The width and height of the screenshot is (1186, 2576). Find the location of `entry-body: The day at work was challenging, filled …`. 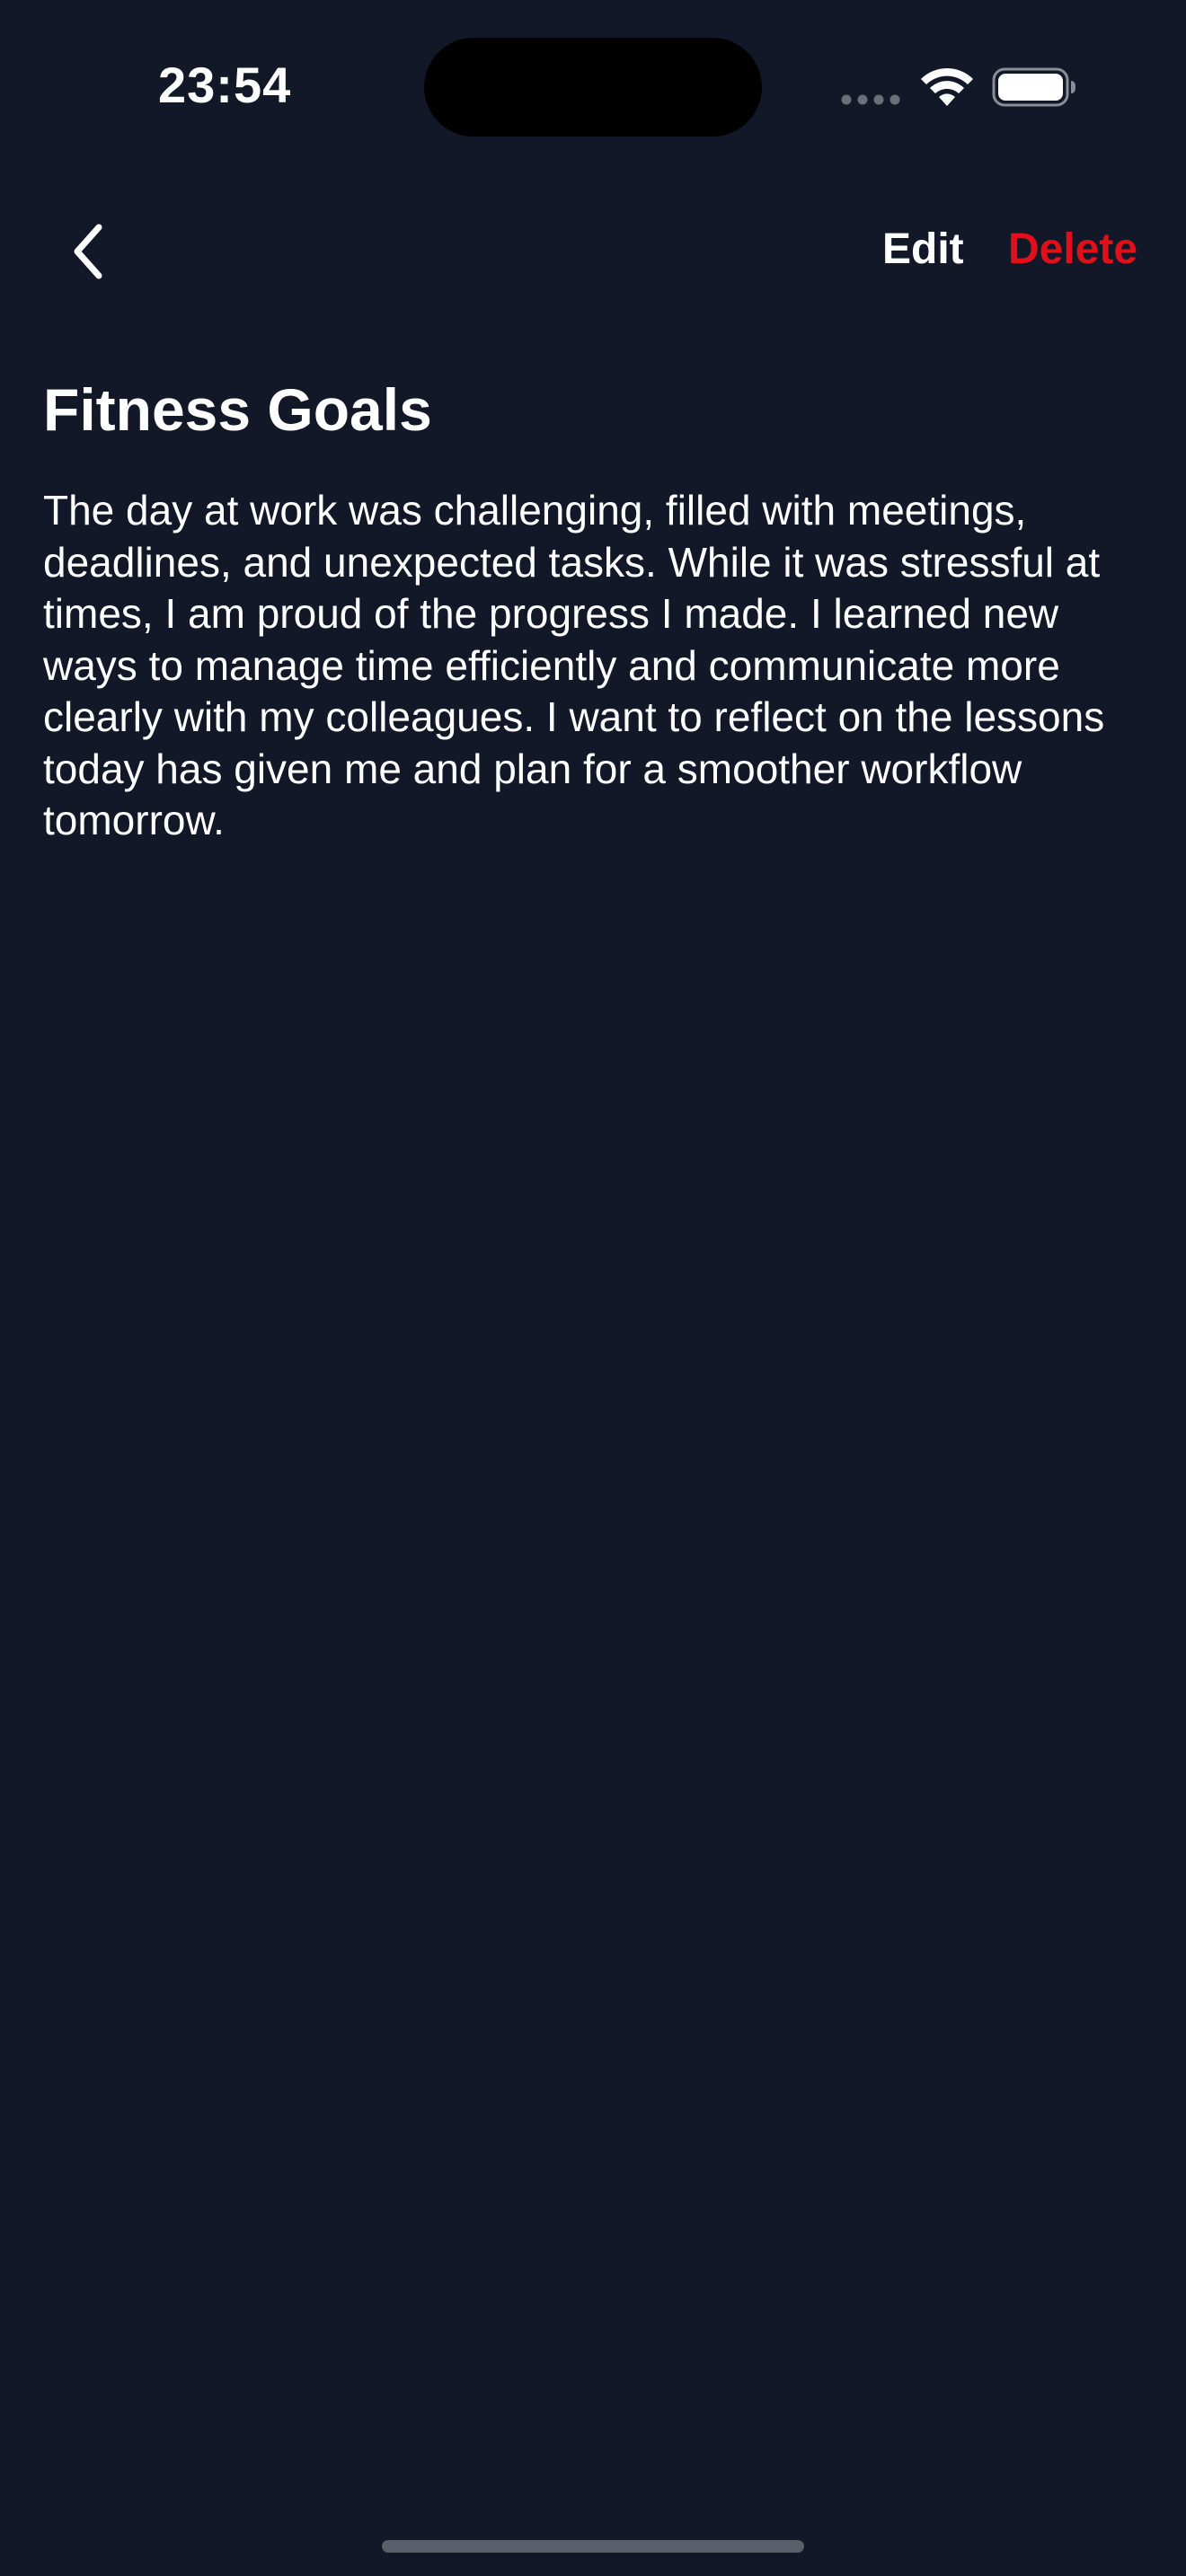

entry-body: The day at work was challenging, filled … is located at coordinates (574, 665).